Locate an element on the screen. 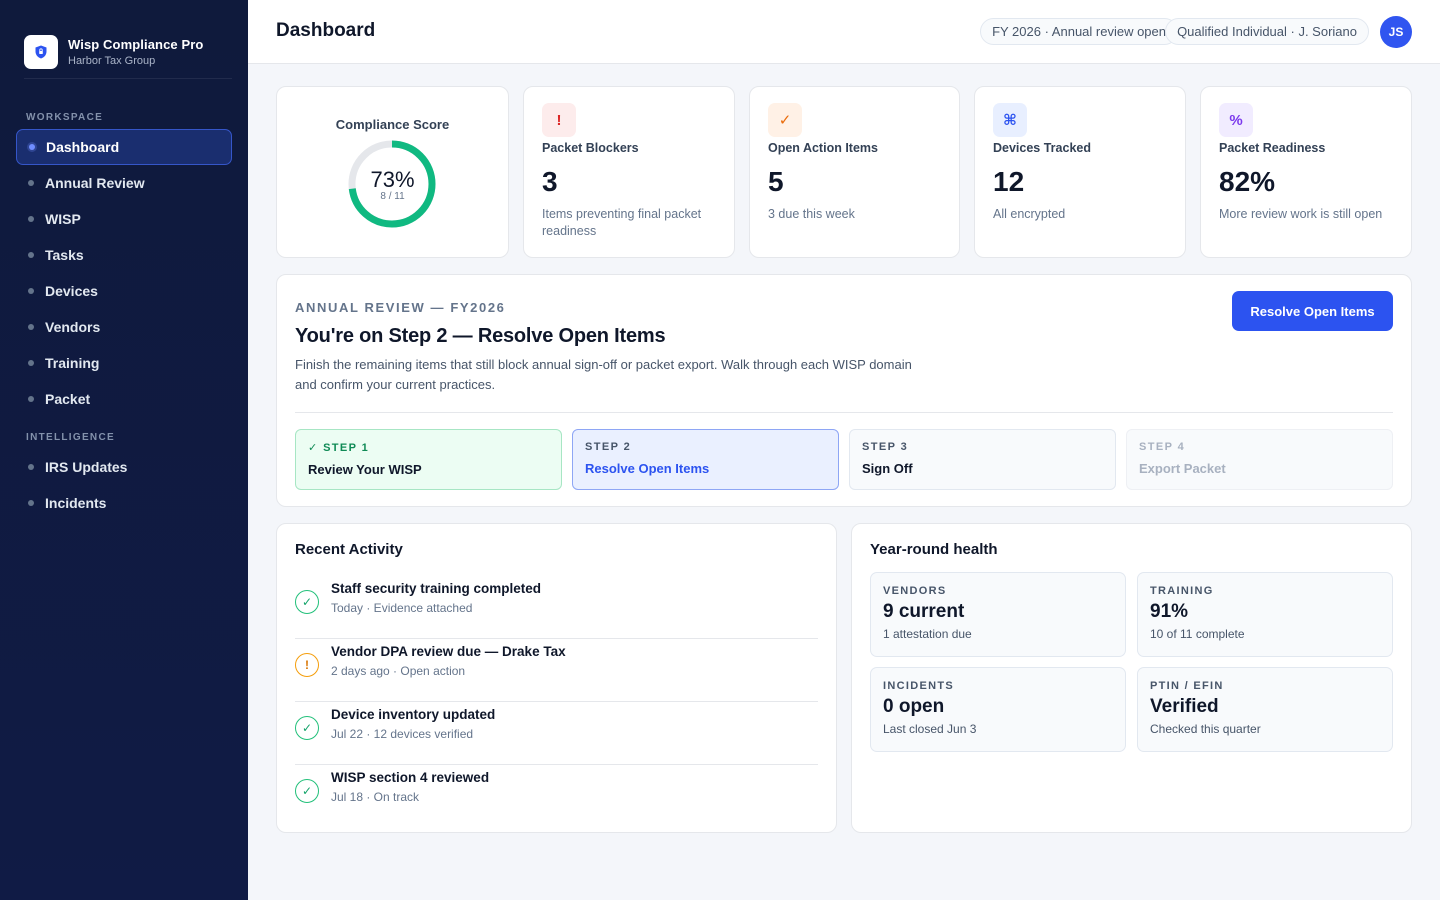 This screenshot has width=1440, height=900. health-tile-vendors: VENDORS 9 current 1 attestation due is located at coordinates (998, 614).